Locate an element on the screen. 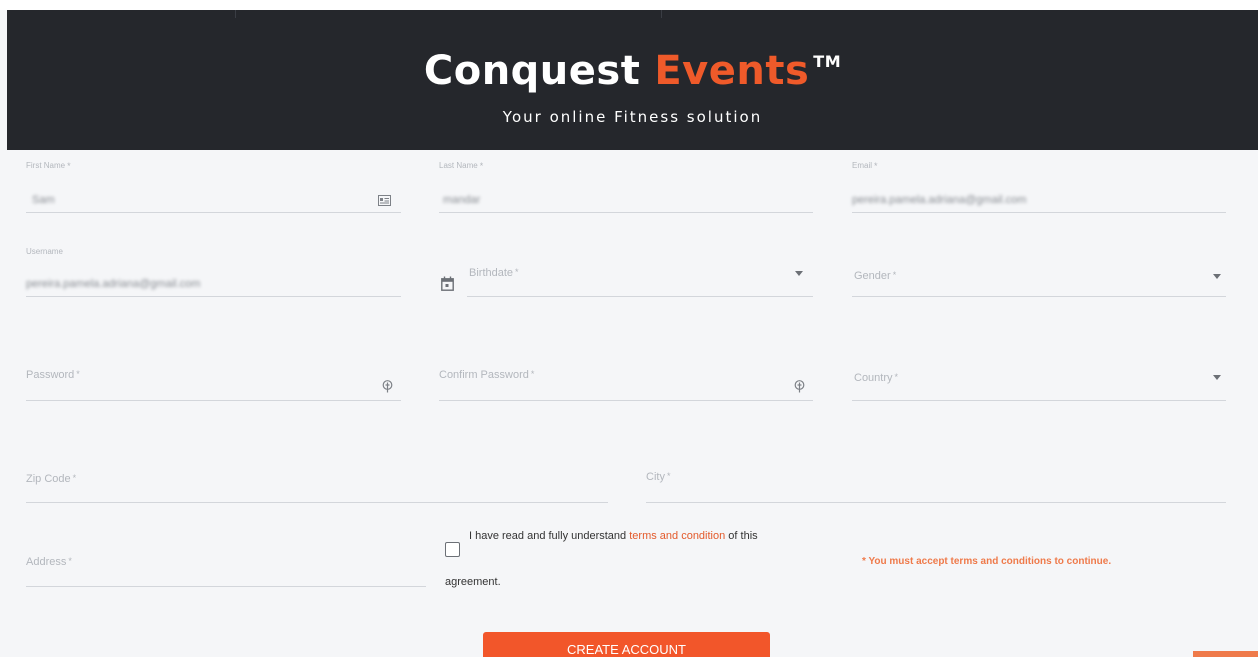  brand-tagline: Your online Fitness solution is located at coordinates (632, 117).